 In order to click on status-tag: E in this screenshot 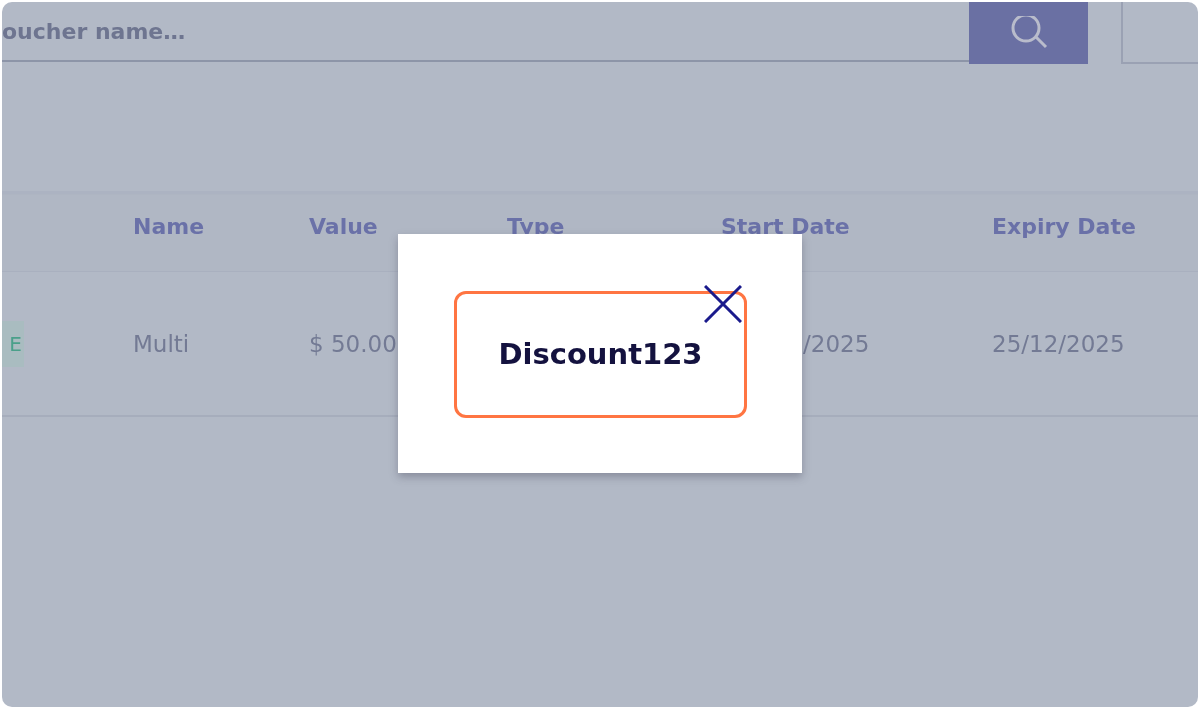, I will do `click(13, 343)`.